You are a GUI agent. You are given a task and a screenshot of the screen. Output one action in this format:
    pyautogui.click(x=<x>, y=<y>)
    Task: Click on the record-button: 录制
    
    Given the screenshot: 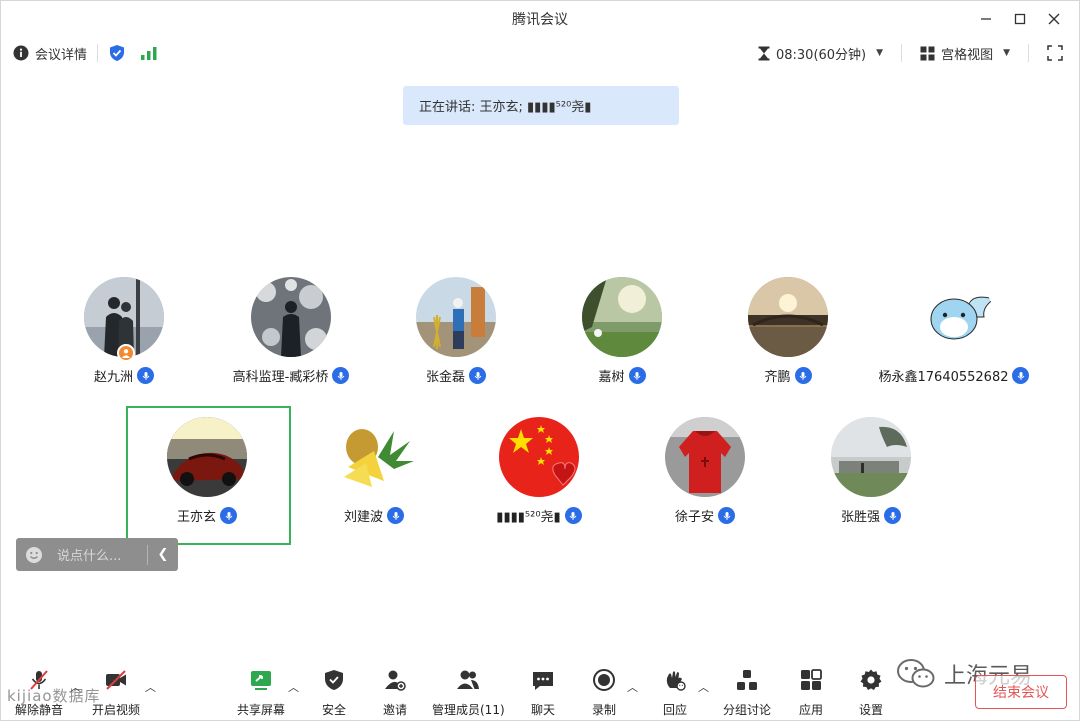 What is the action you would take?
    pyautogui.click(x=604, y=692)
    